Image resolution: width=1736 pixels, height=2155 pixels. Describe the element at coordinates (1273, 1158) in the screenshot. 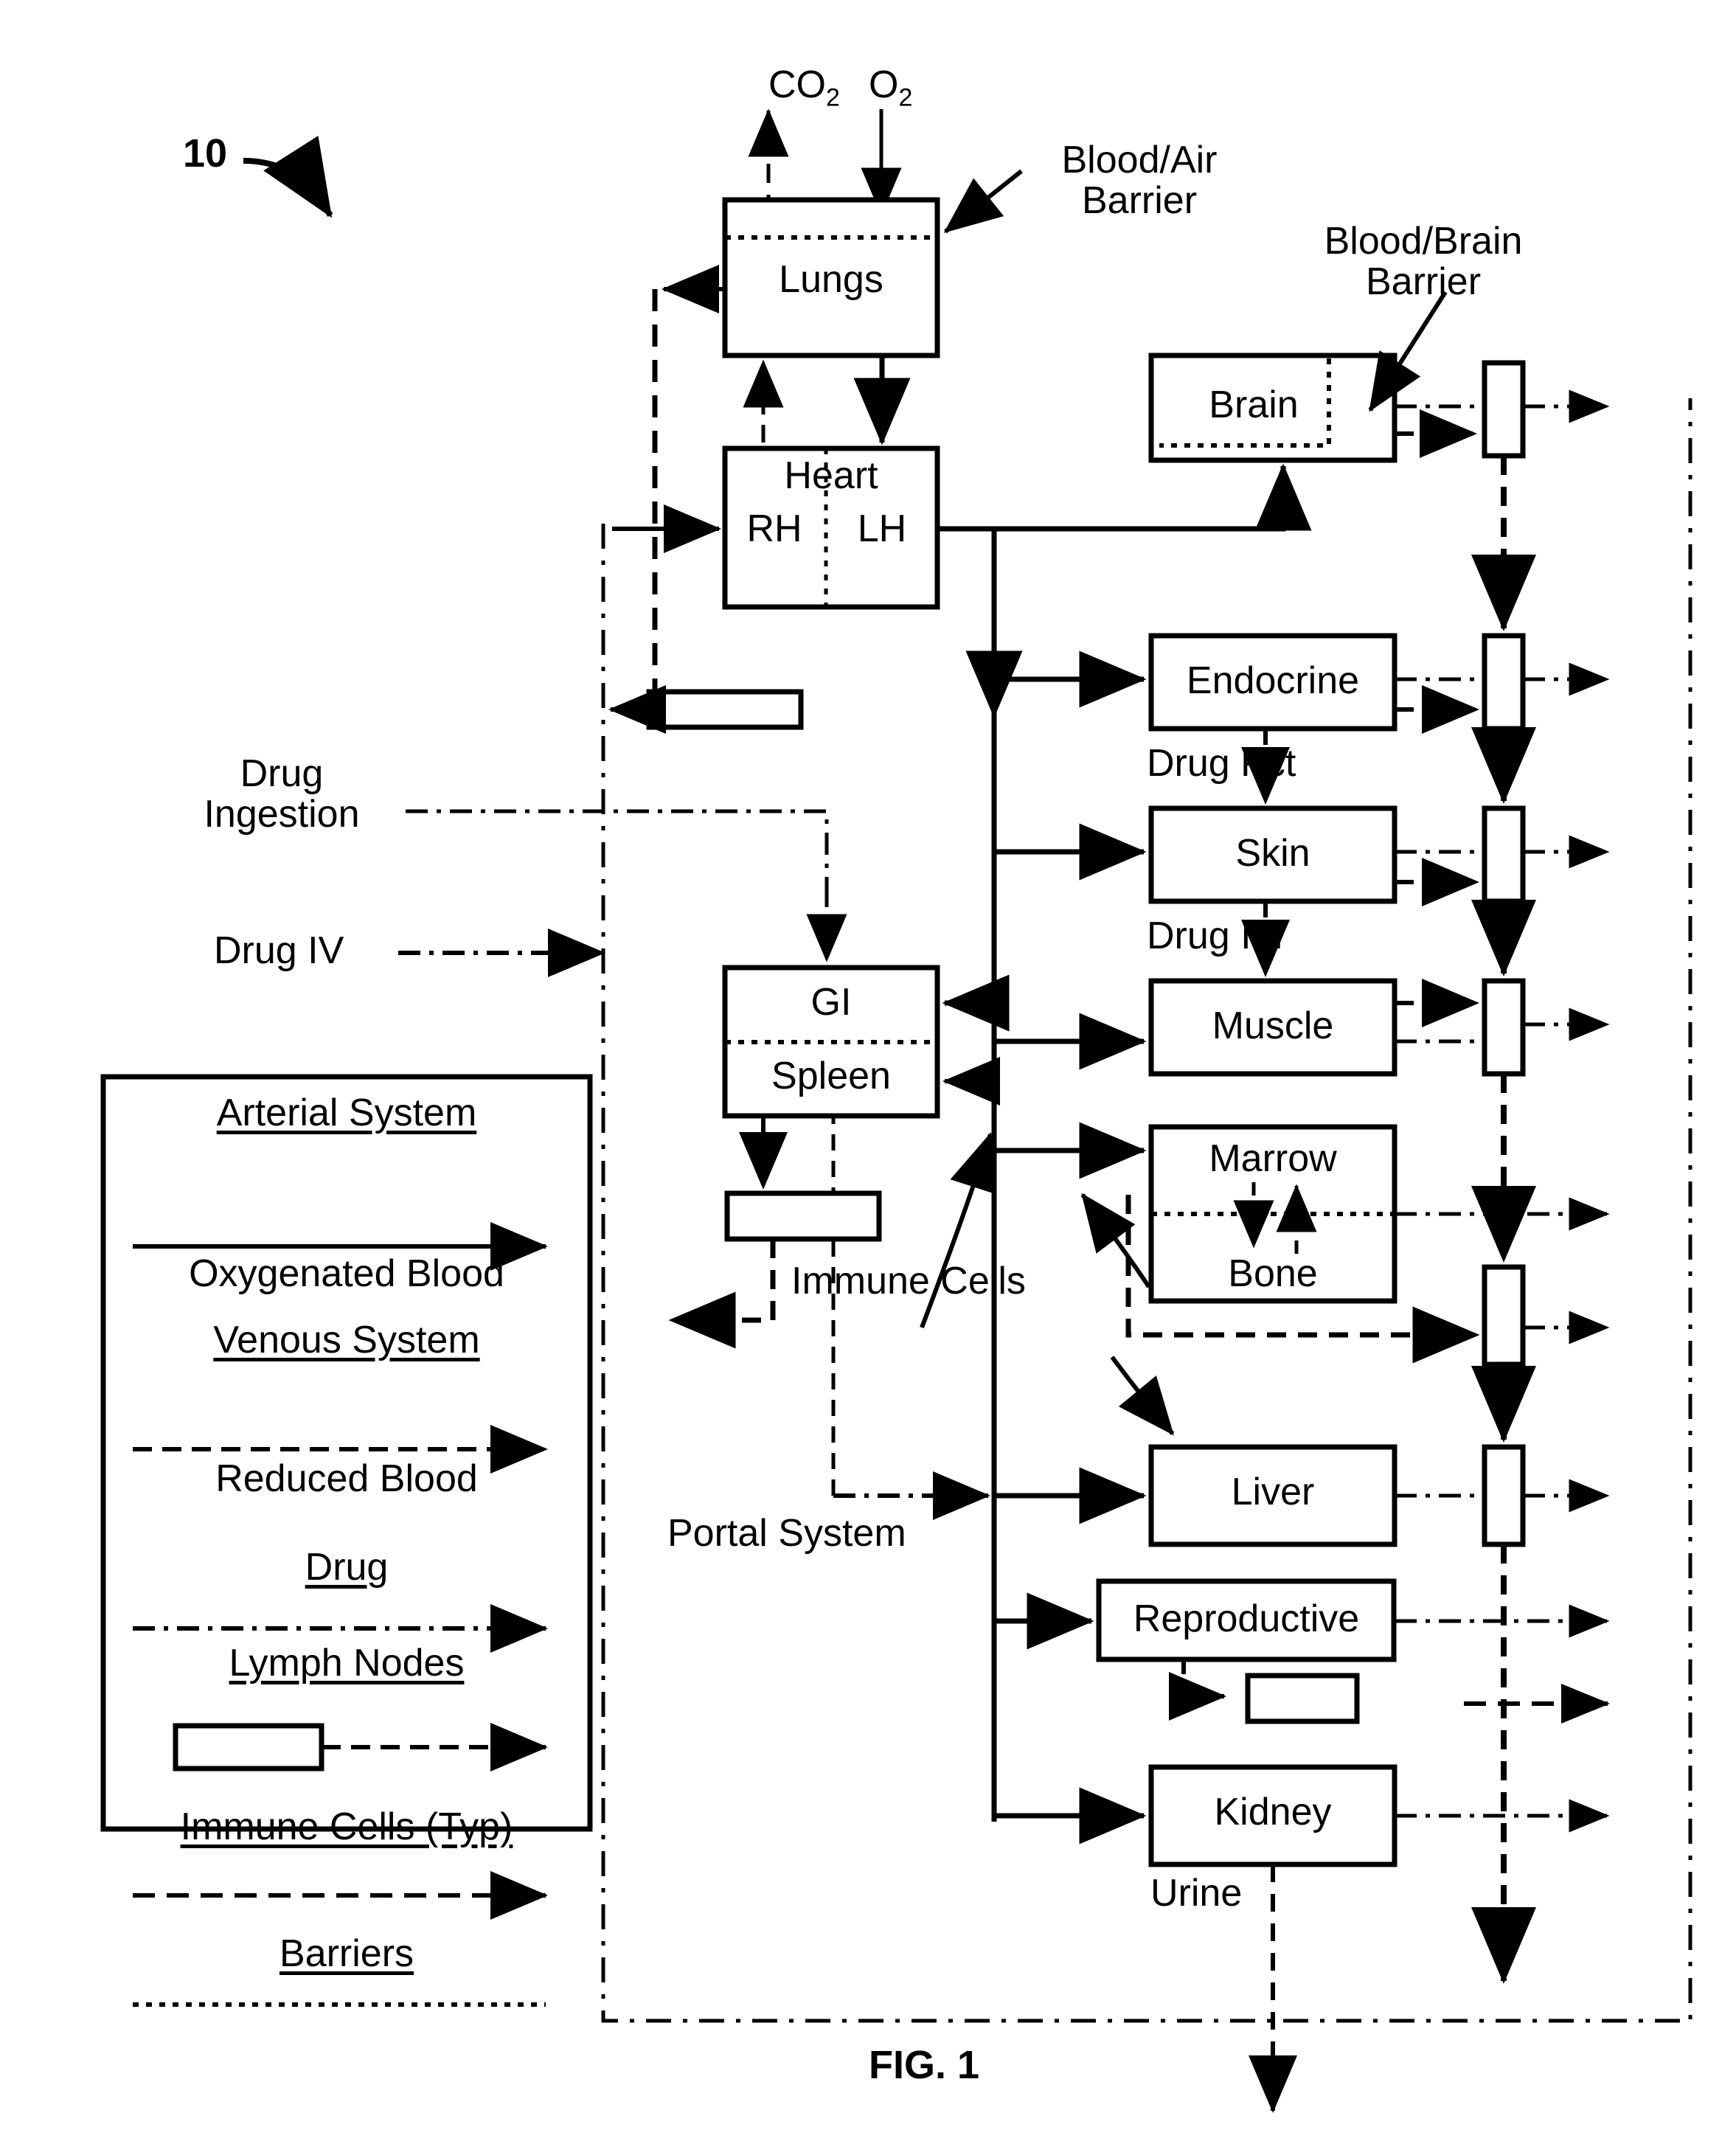

I see `marrow-label: Marrow` at that location.